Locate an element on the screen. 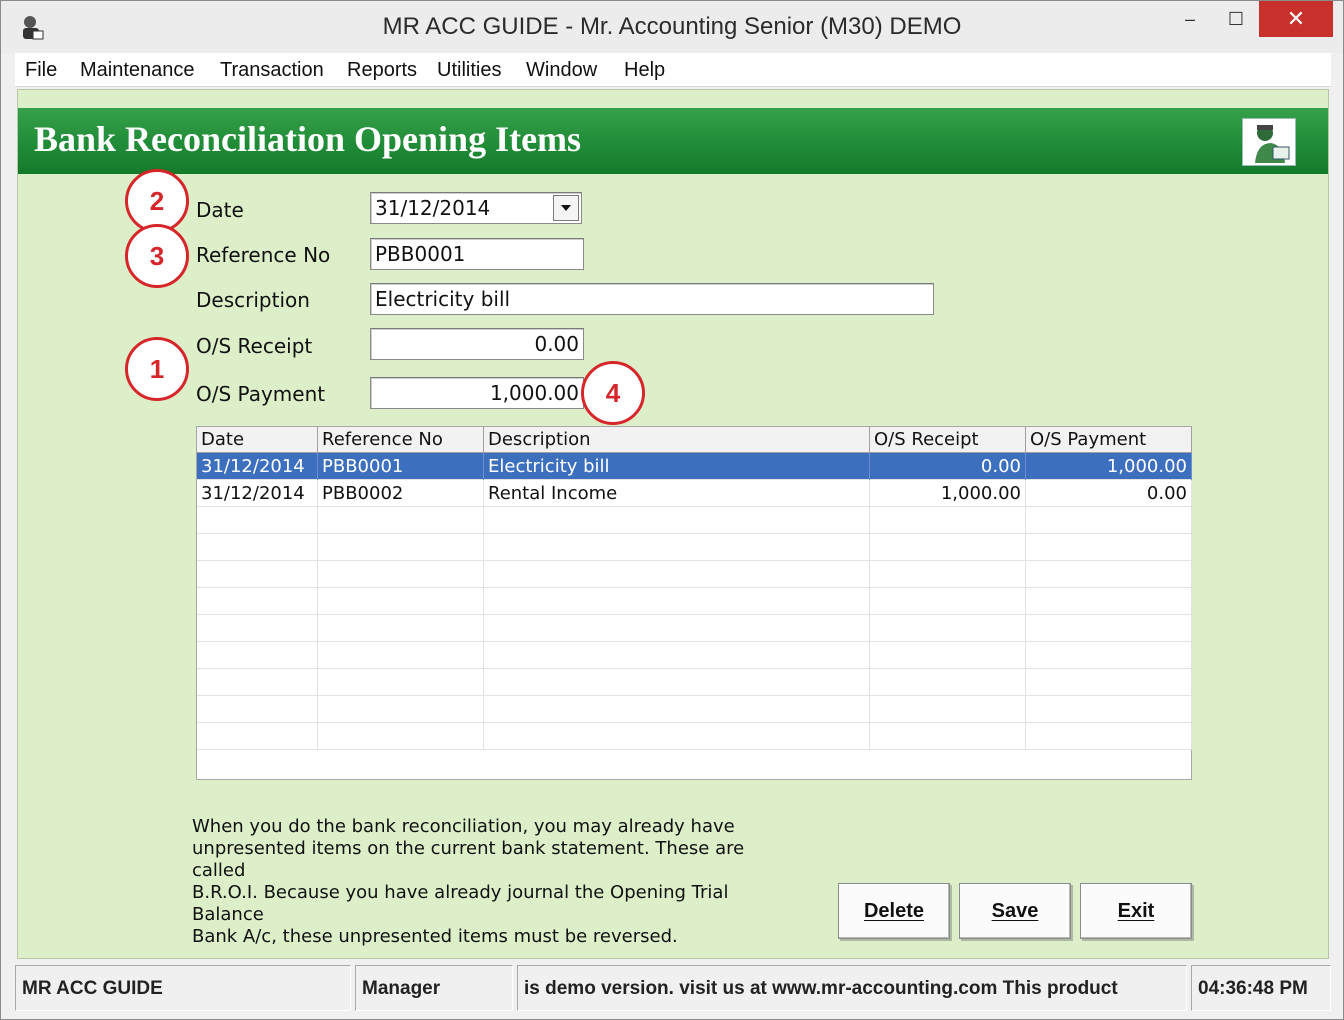 The height and width of the screenshot is (1020, 1344). menu-window: Window is located at coordinates (561, 70).